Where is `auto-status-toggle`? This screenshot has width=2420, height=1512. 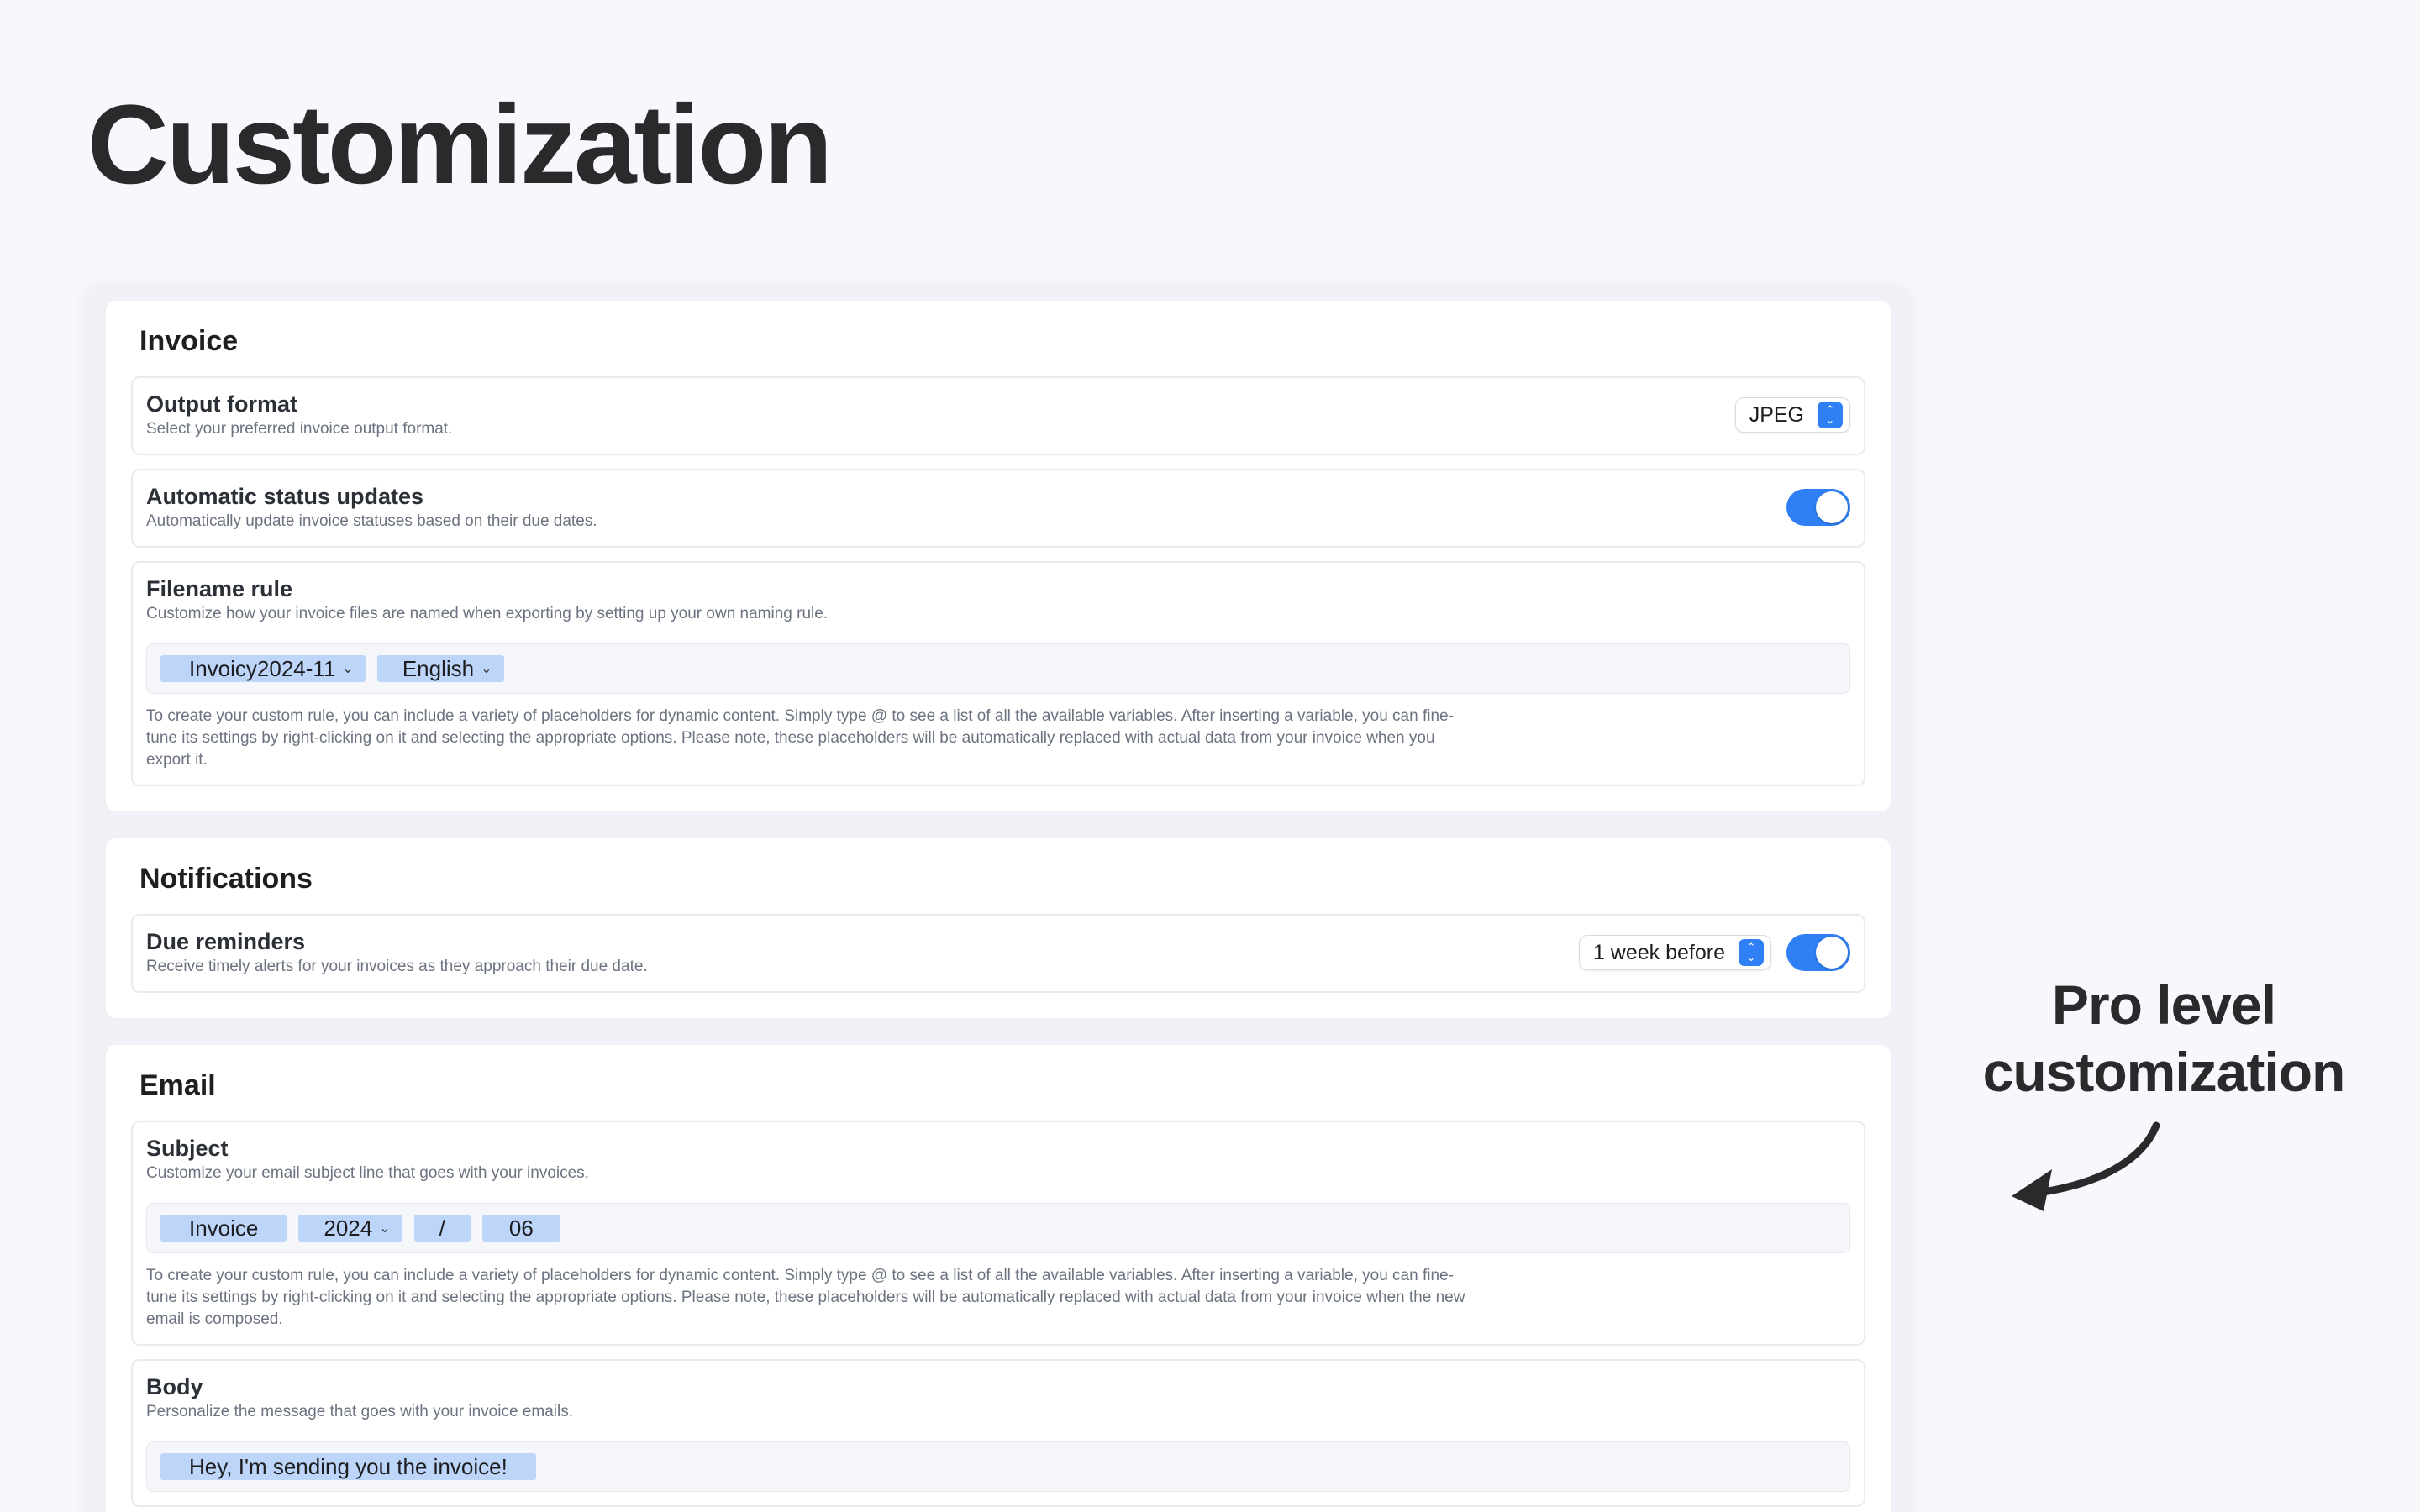 auto-status-toggle is located at coordinates (1818, 507).